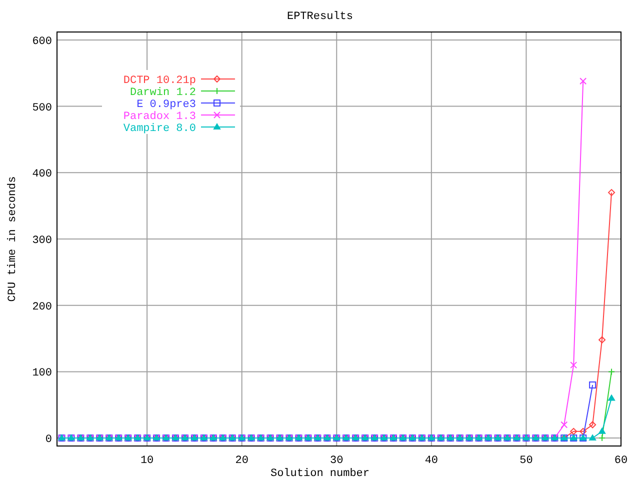 The image size is (640, 480). I want to click on chart-title: EPTResults, so click(320, 17).